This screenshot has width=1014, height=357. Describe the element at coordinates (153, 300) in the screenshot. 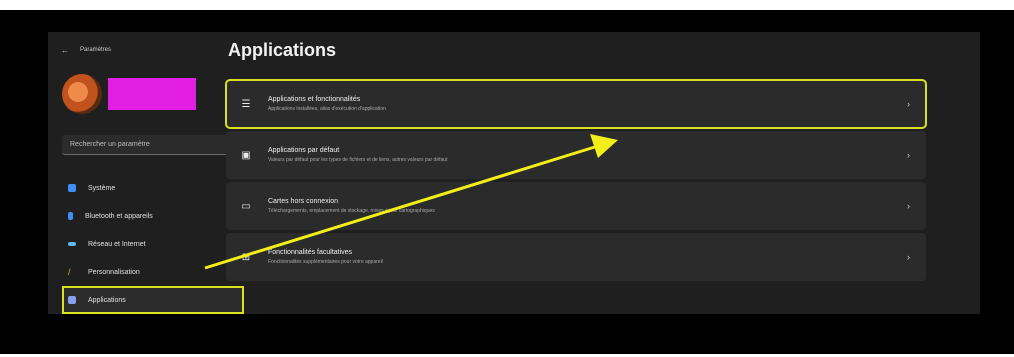

I see `sidebar-item-applications: Applications` at that location.